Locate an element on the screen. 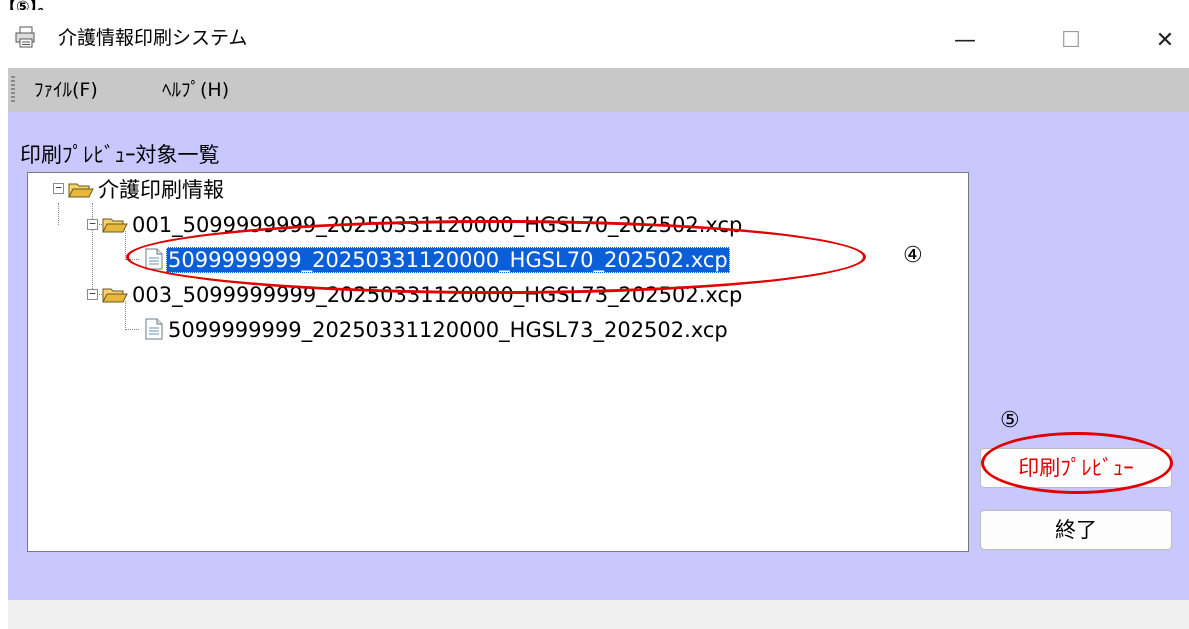  minimize-button: — is located at coordinates (965, 40).